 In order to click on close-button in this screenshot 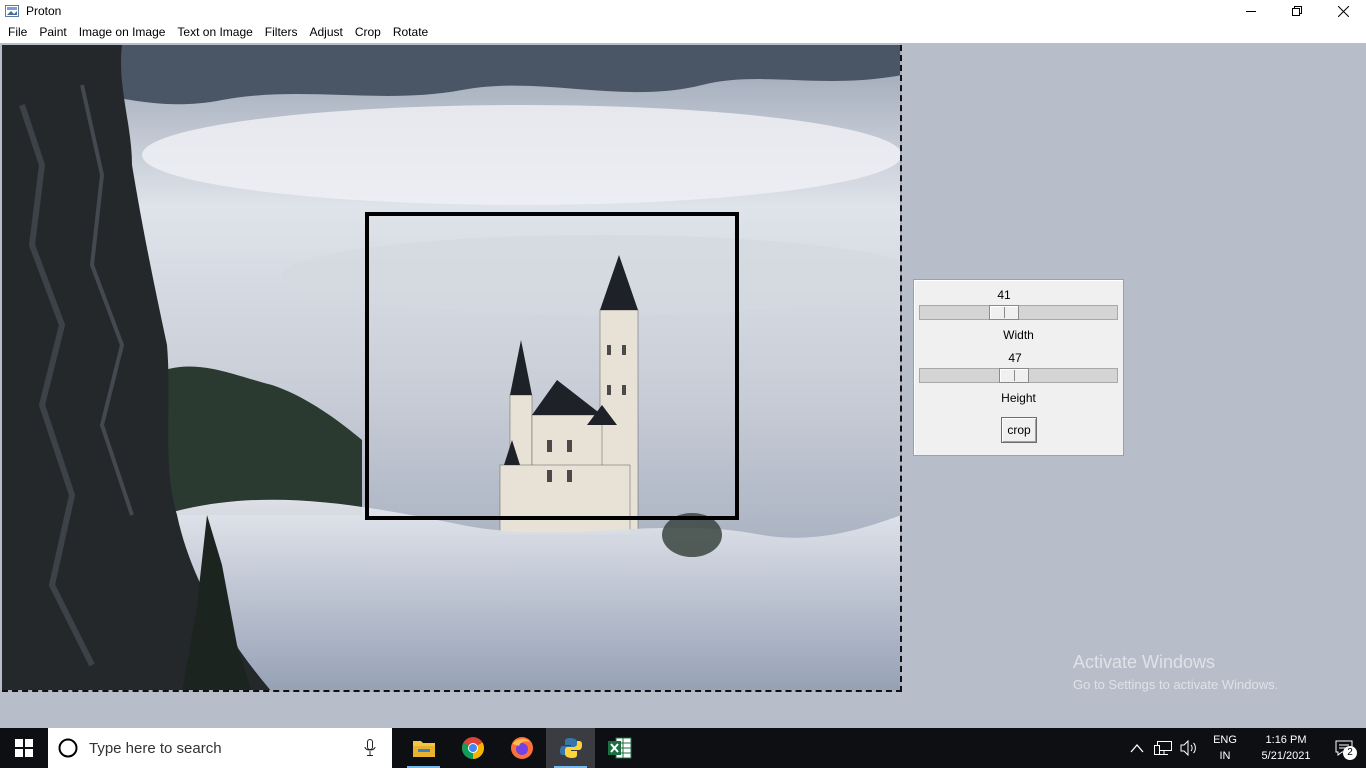, I will do `click(1343, 11)`.